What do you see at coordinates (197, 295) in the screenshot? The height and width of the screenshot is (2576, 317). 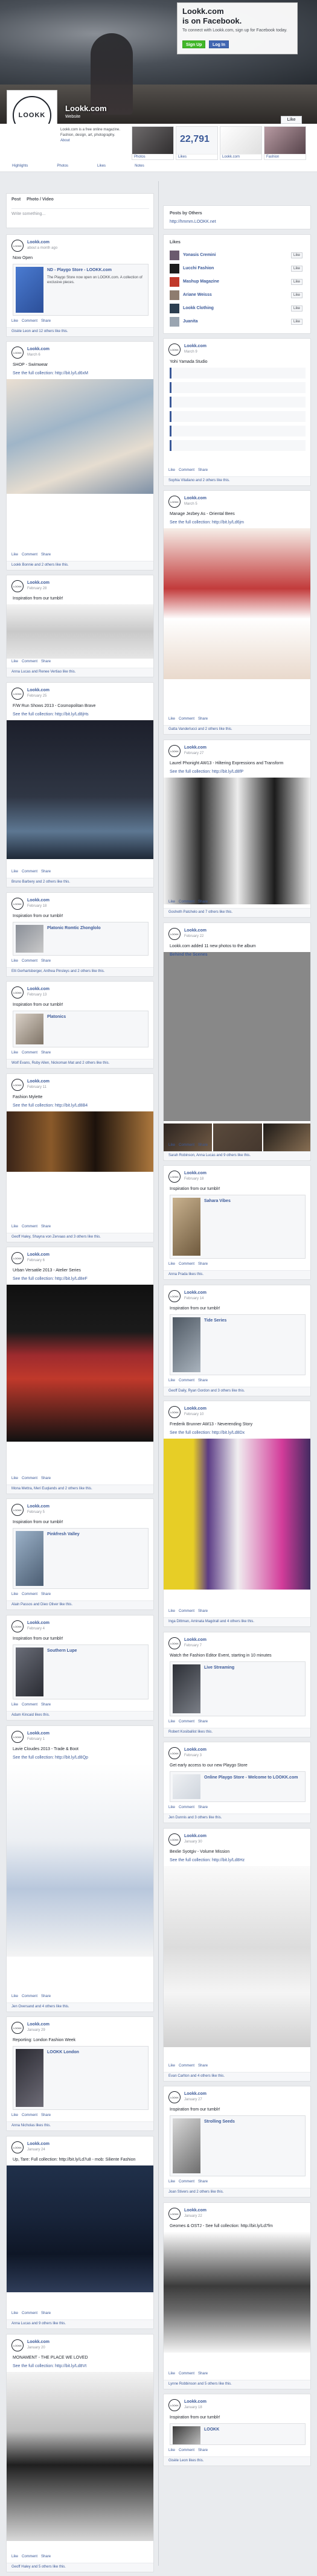 I see `liked-page-name: Ariane Weisss` at bounding box center [197, 295].